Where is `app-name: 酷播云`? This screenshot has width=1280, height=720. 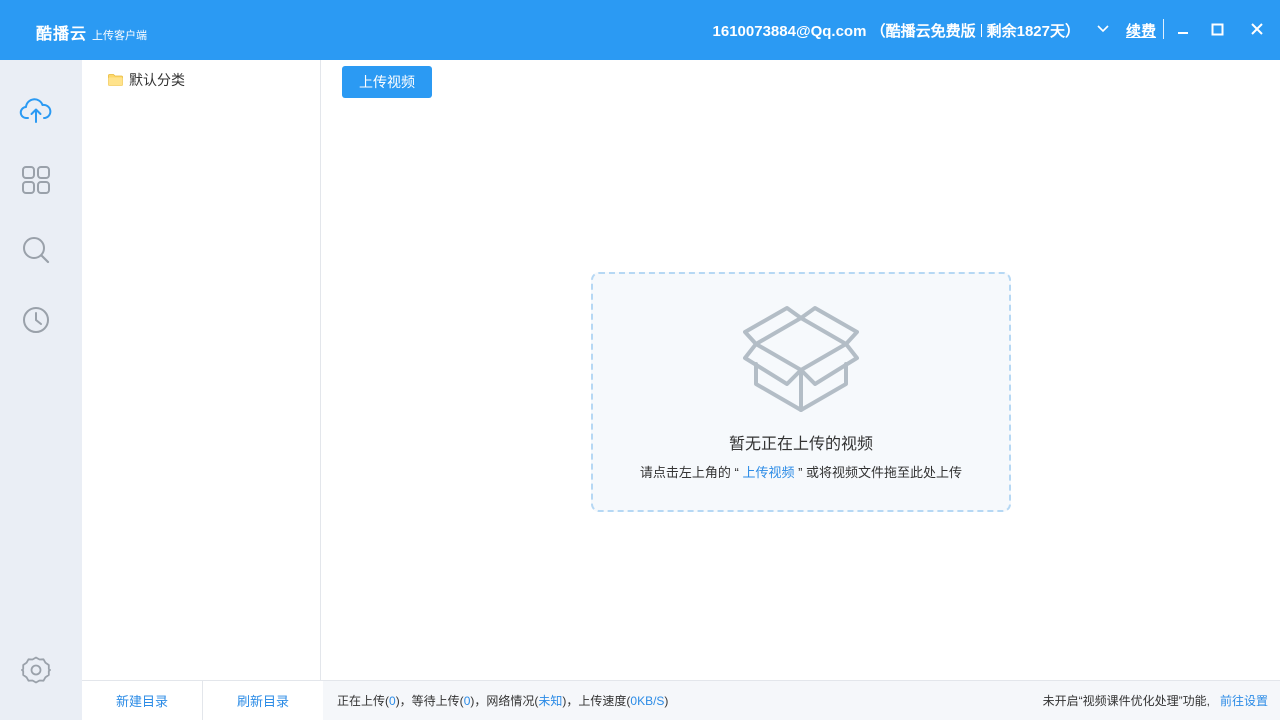 app-name: 酷播云 is located at coordinates (62, 34).